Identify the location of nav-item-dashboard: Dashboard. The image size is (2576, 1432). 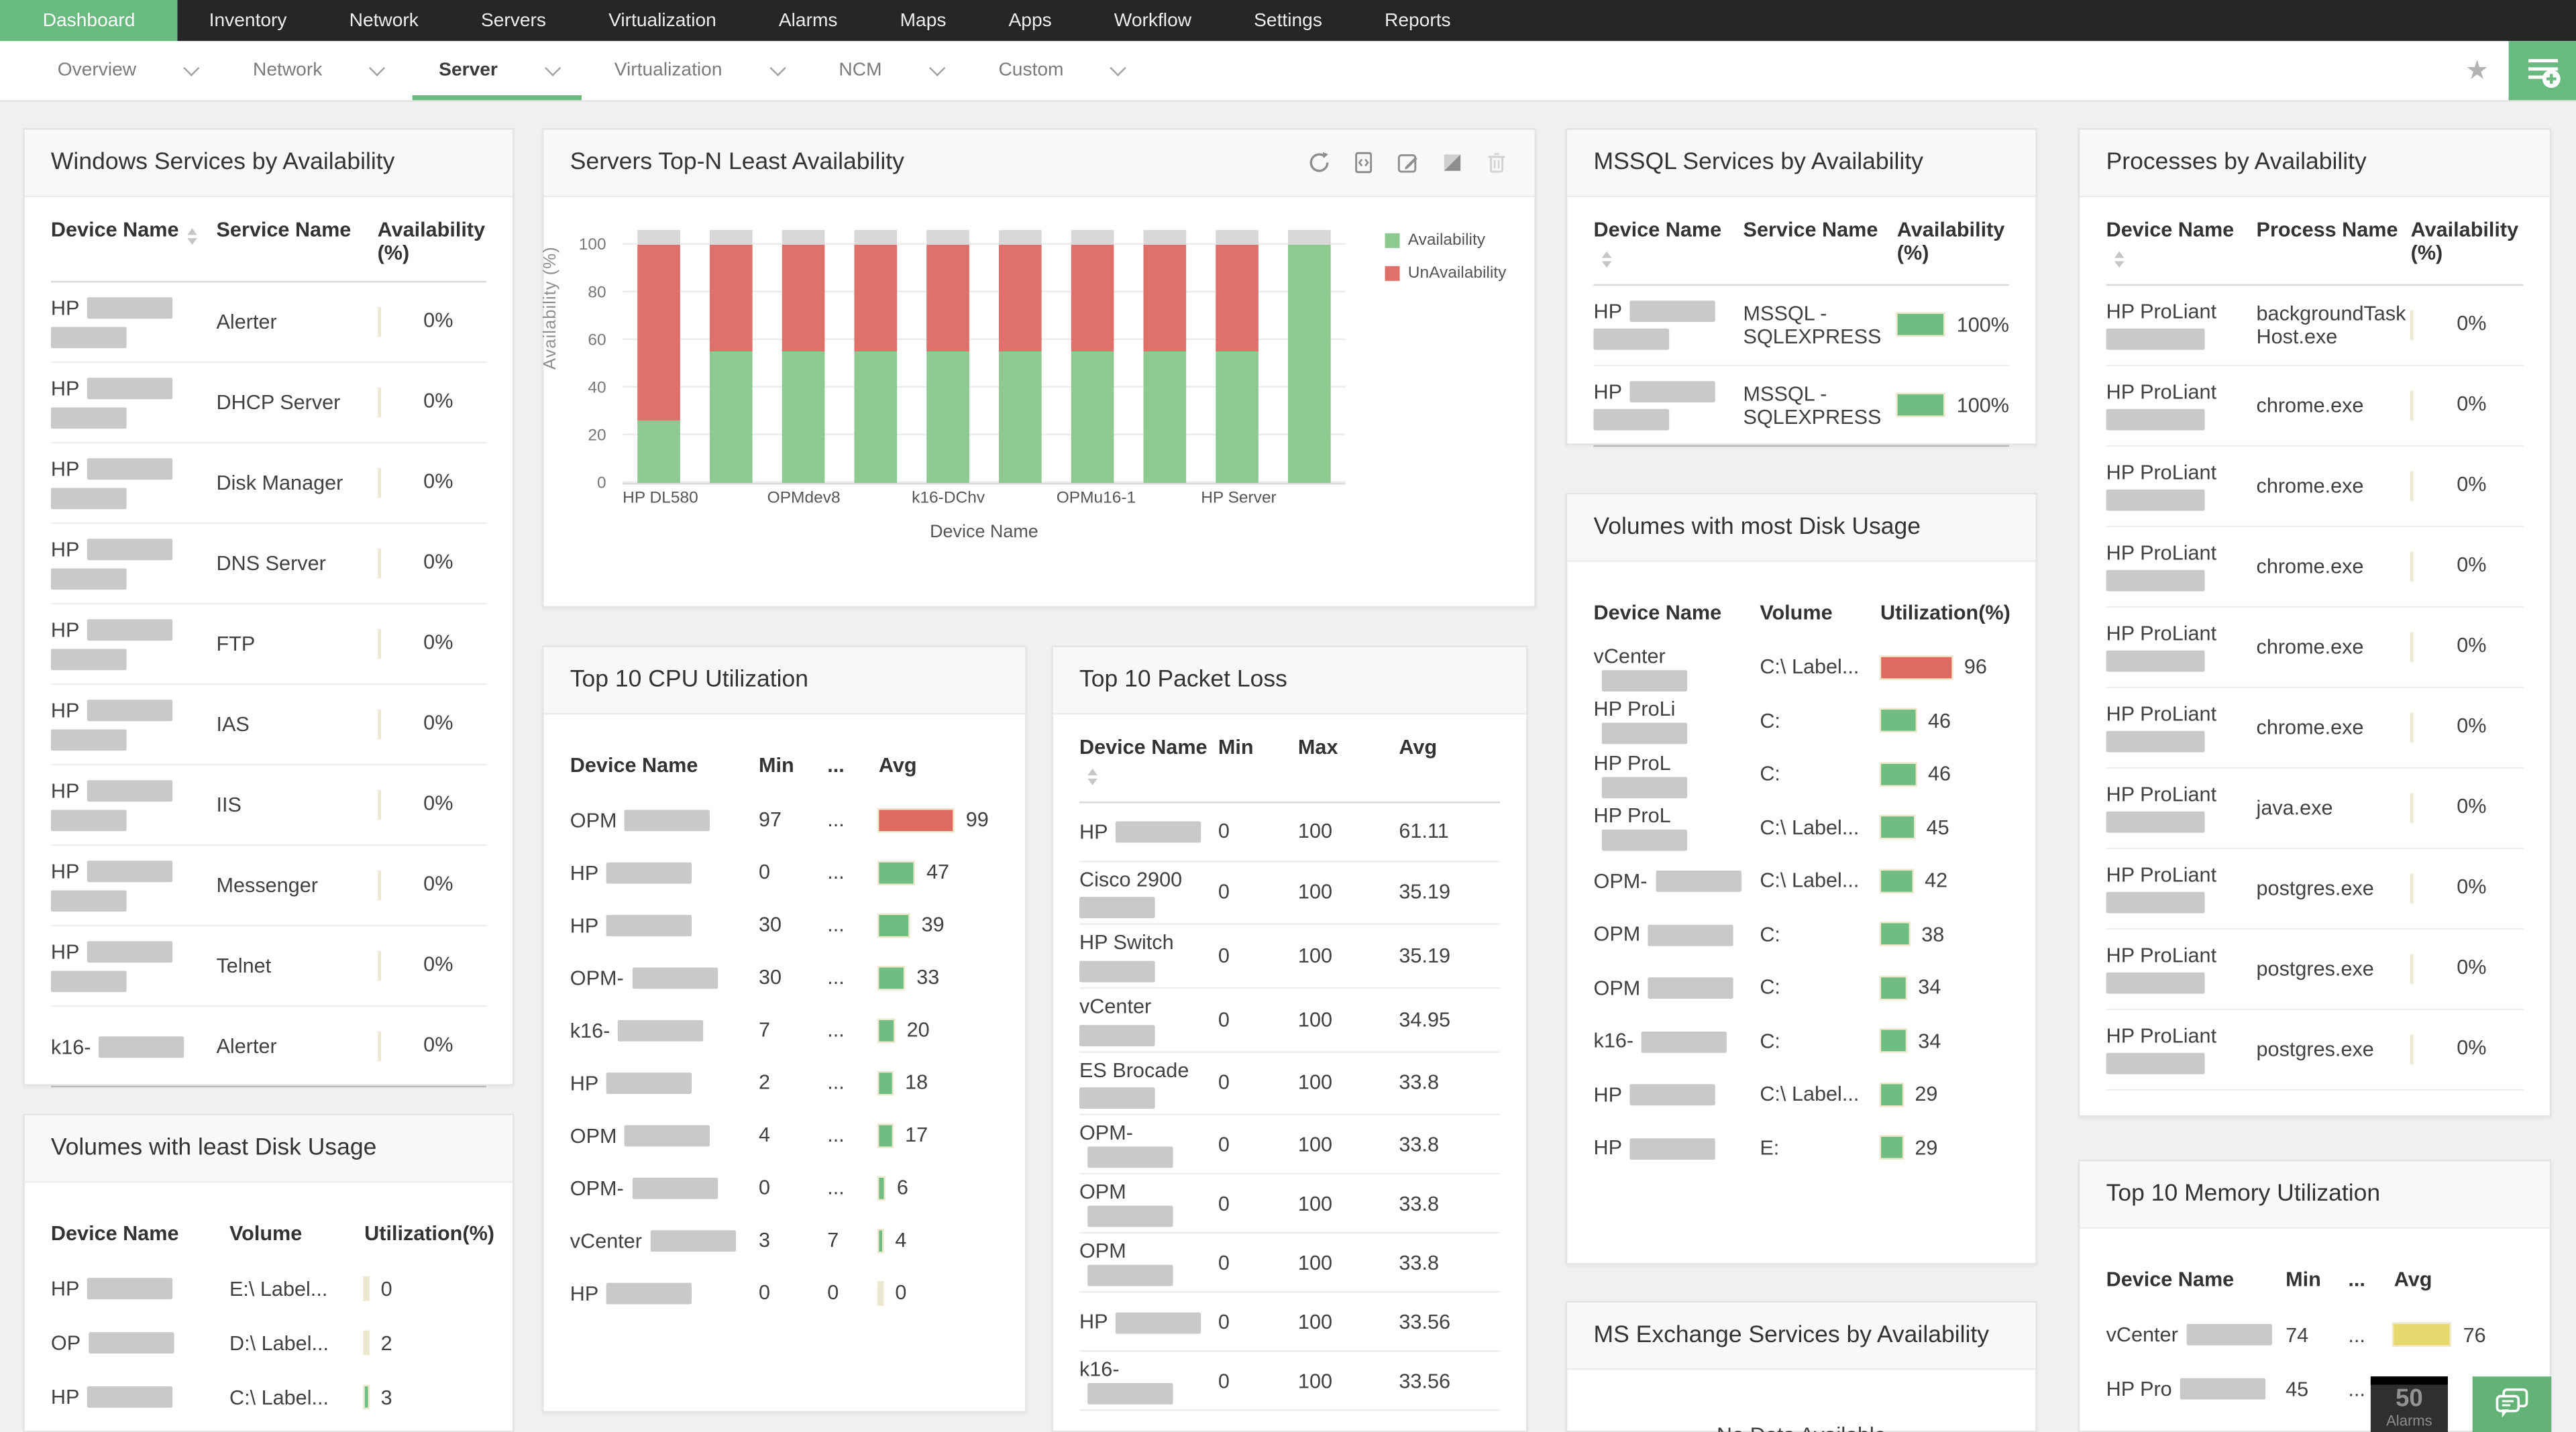
(89, 21).